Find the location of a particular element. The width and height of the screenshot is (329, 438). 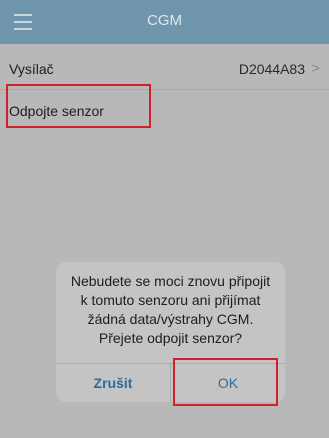

dialog-actions: Zrušit OK is located at coordinates (170, 382).